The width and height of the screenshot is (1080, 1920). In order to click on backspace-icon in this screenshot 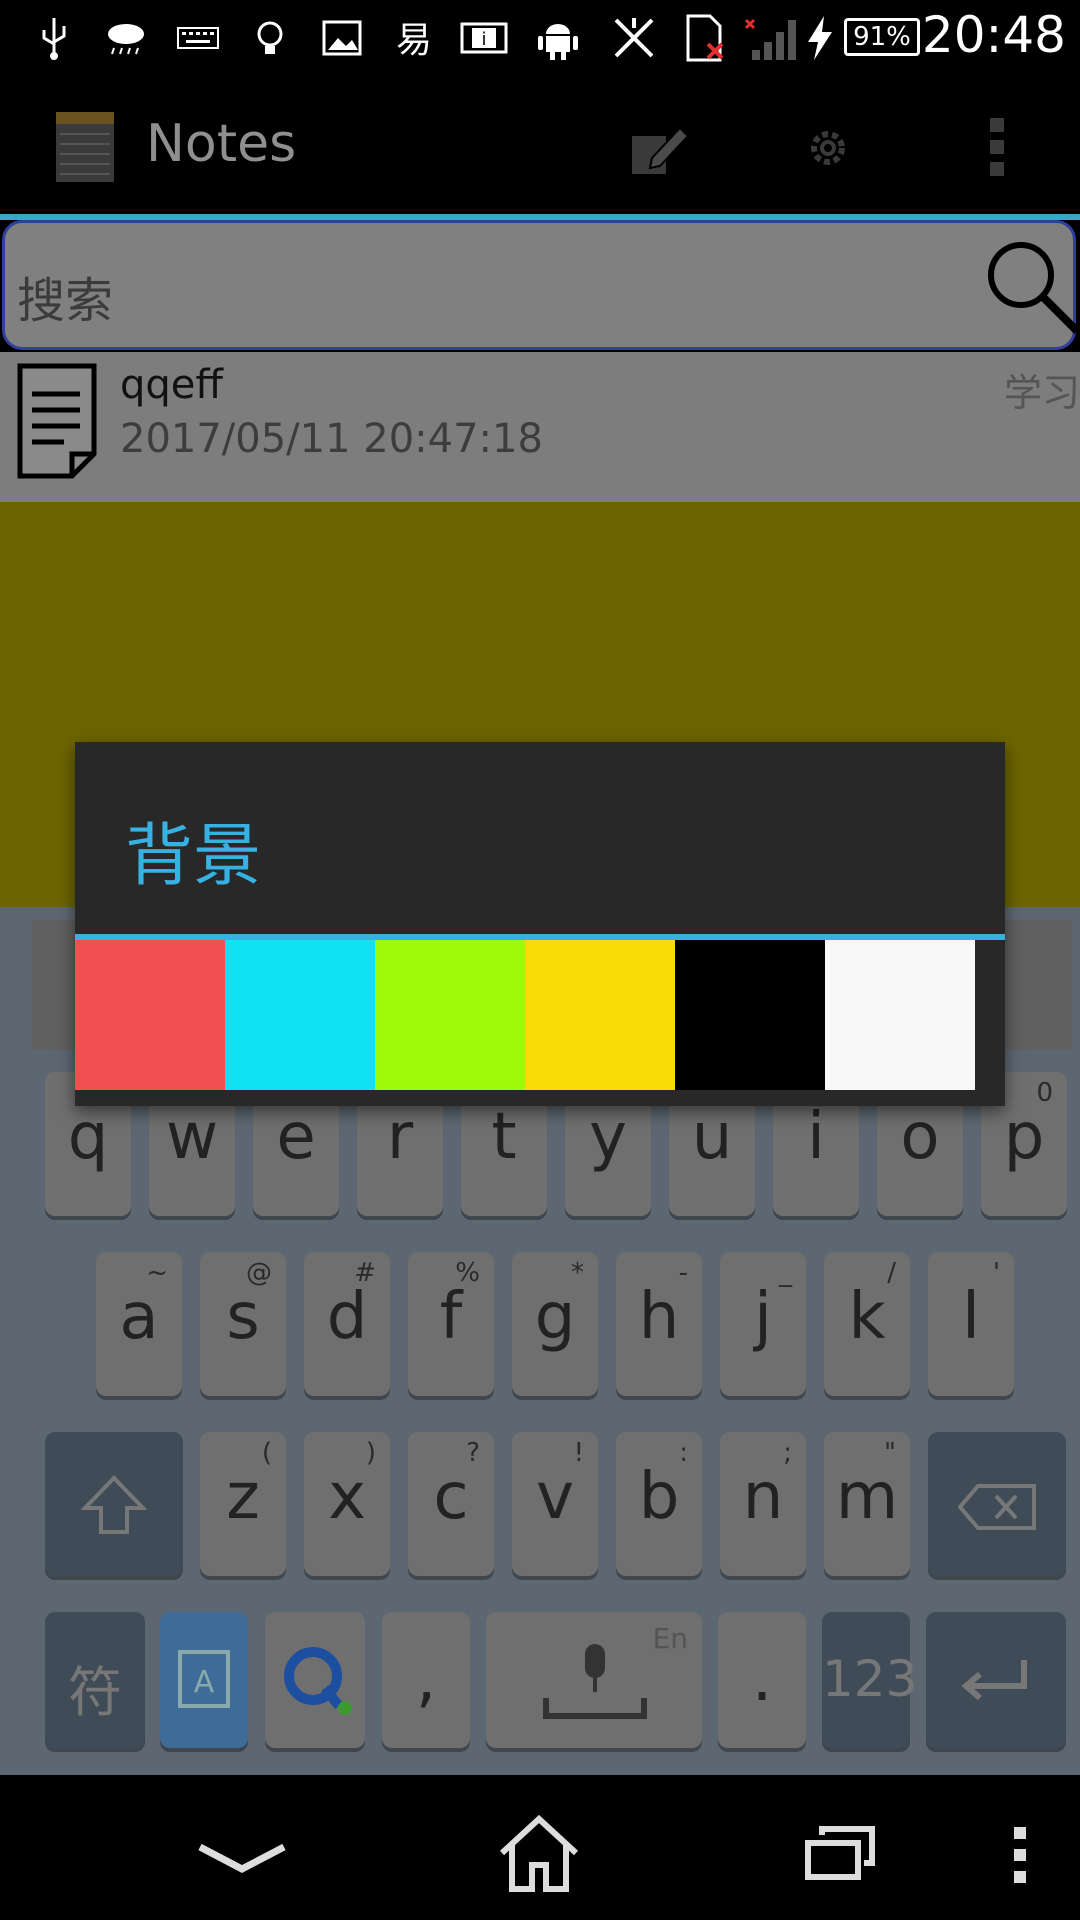, I will do `click(997, 1507)`.